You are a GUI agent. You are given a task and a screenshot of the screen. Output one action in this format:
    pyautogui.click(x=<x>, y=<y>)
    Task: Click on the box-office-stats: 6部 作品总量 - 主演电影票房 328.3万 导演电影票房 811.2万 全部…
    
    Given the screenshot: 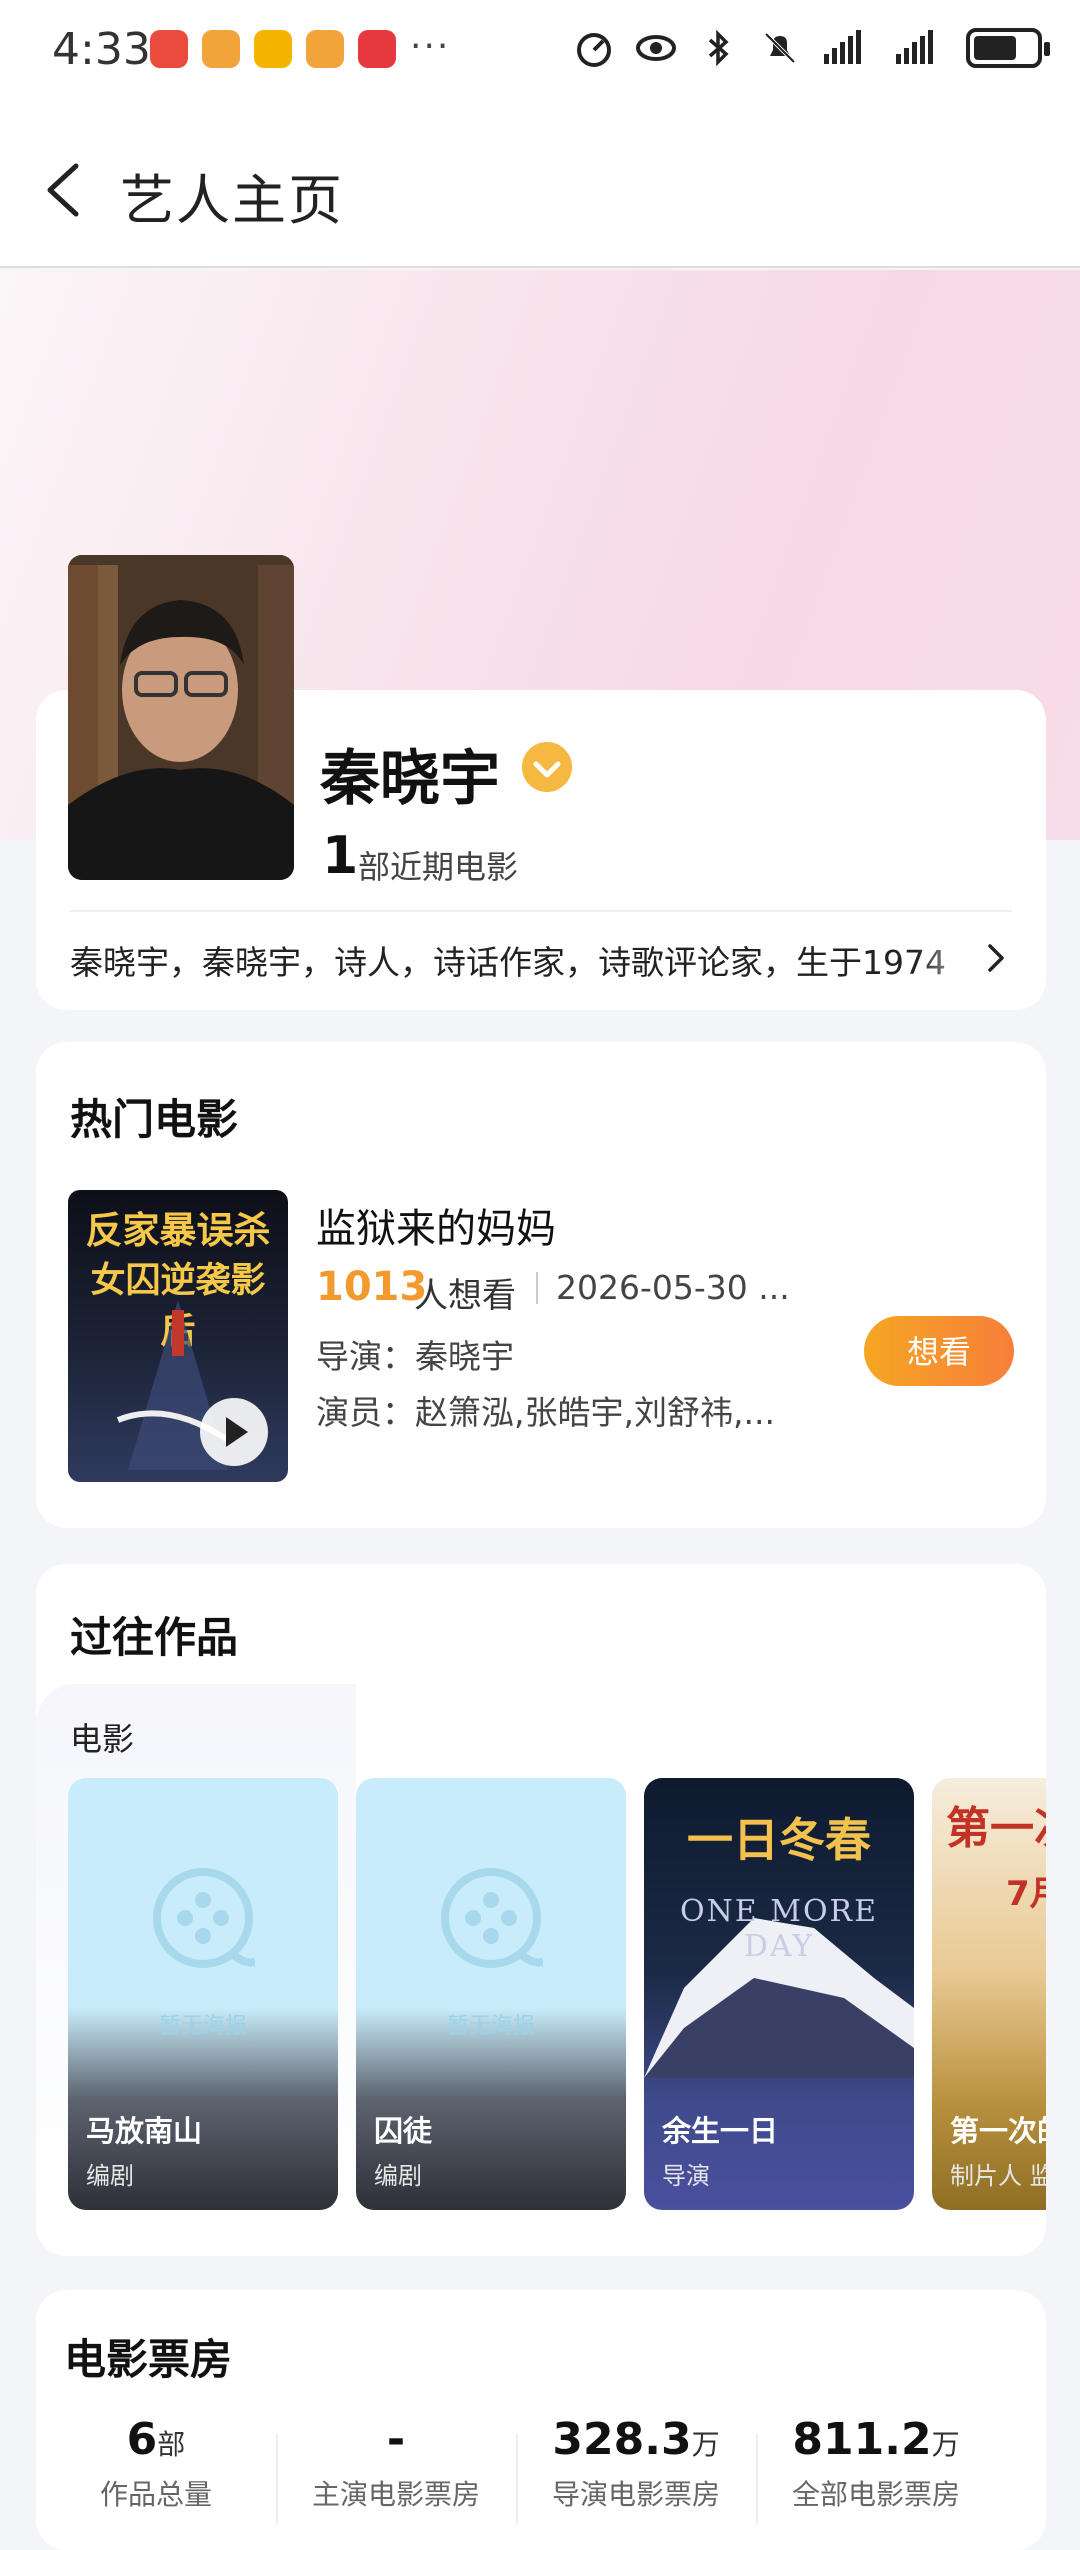 What is the action you would take?
    pyautogui.click(x=541, y=2469)
    